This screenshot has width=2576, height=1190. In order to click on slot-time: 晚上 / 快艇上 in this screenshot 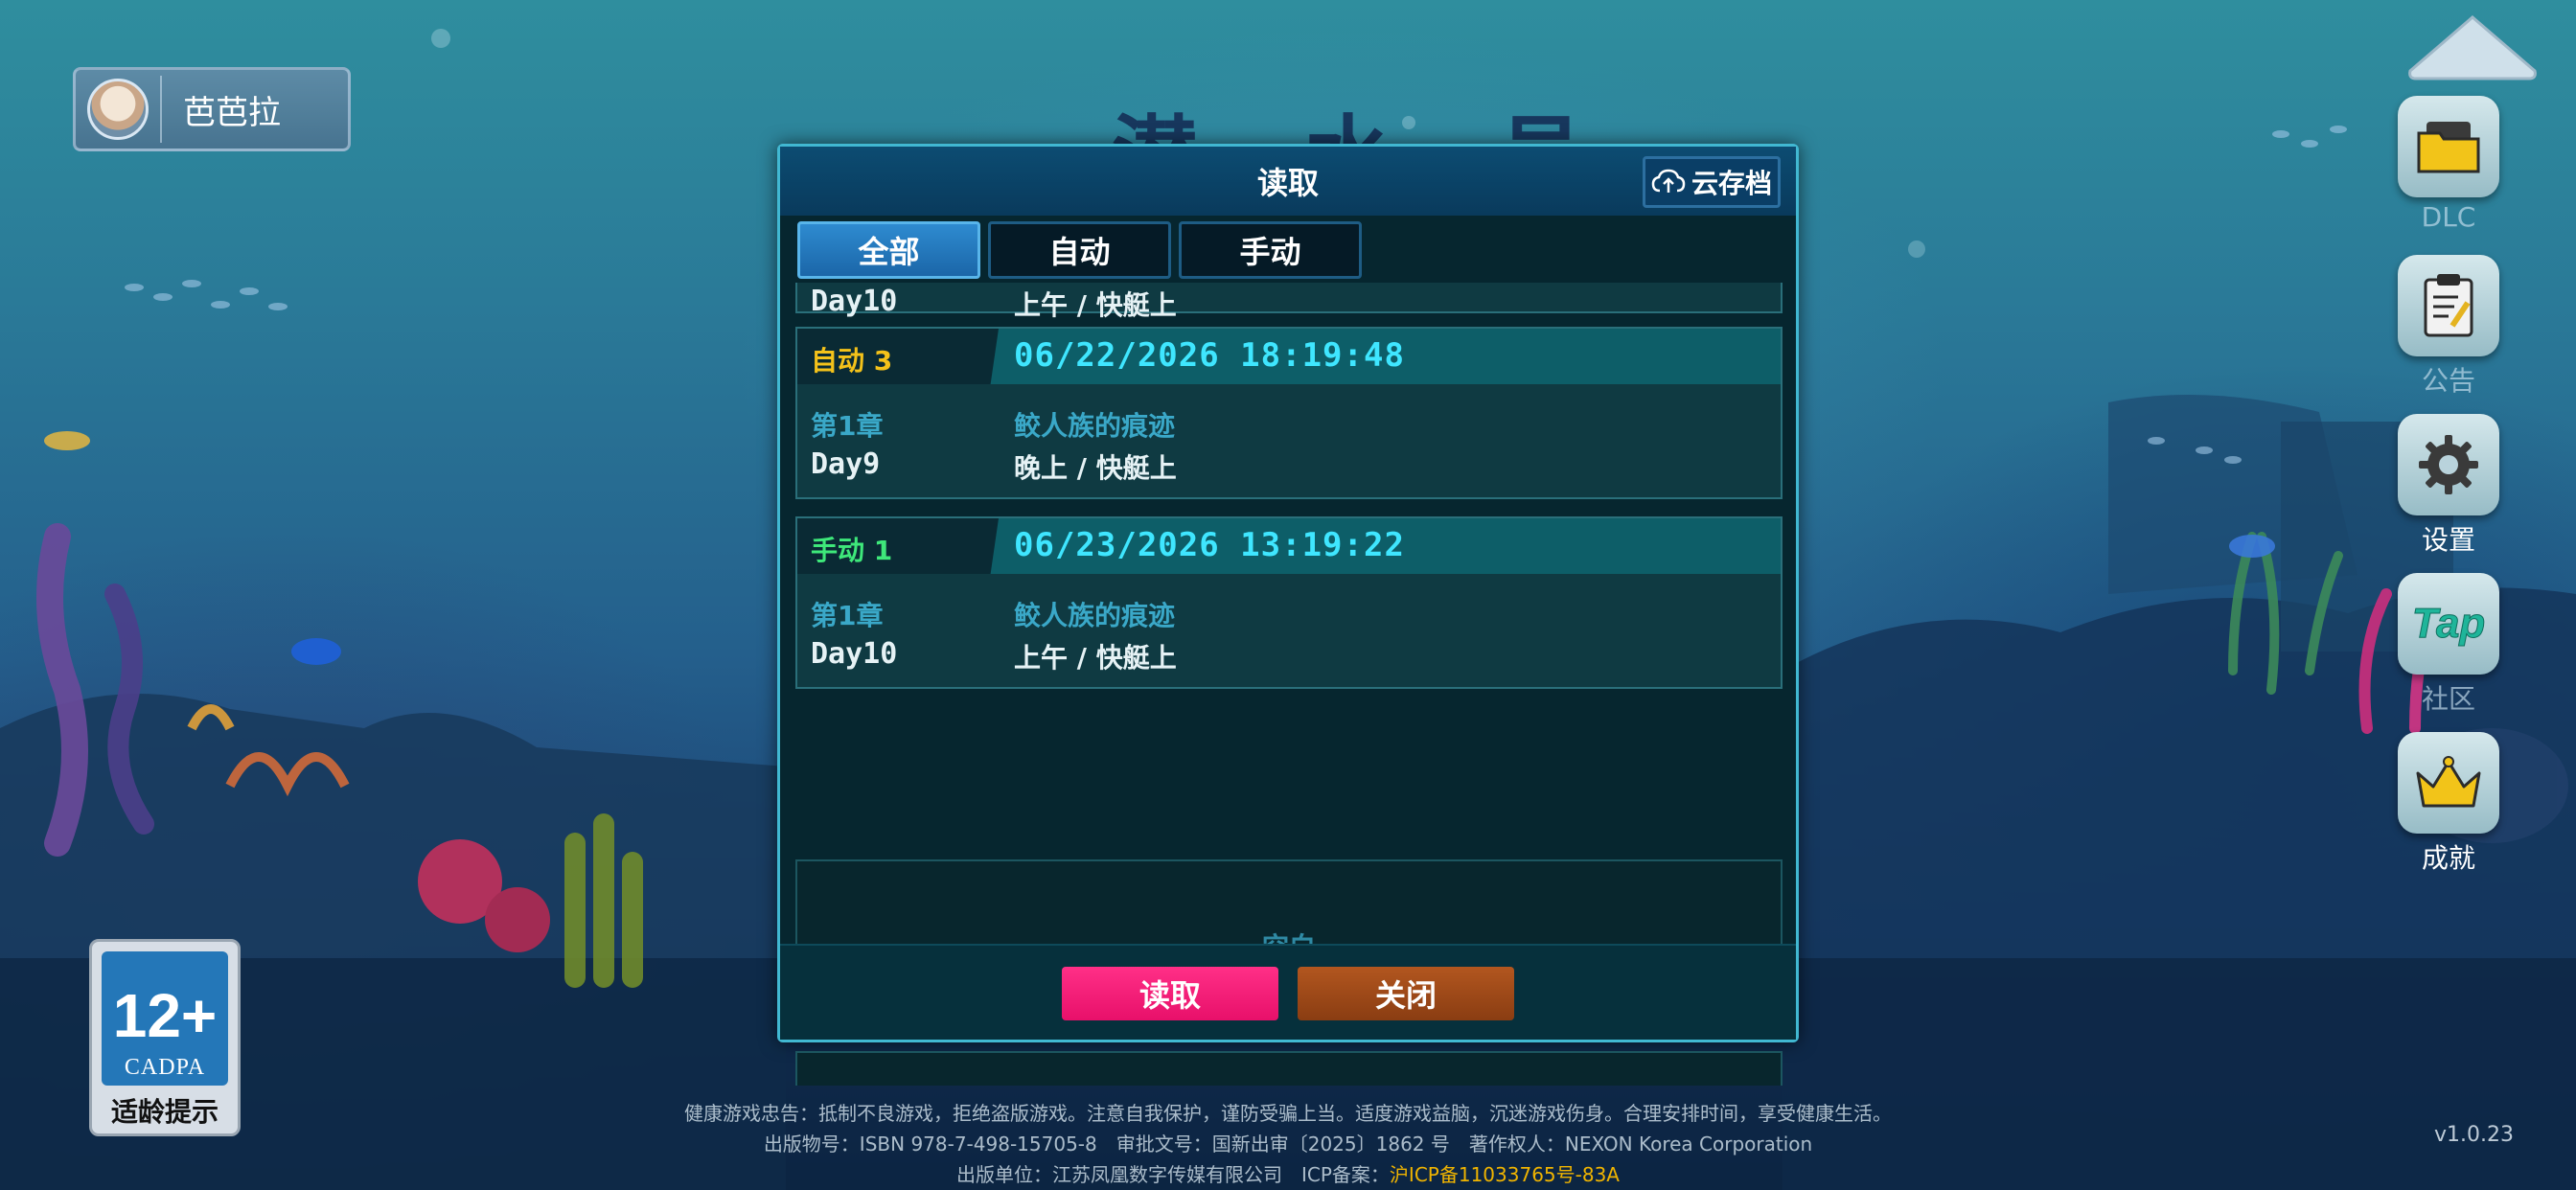, I will do `click(1095, 468)`.